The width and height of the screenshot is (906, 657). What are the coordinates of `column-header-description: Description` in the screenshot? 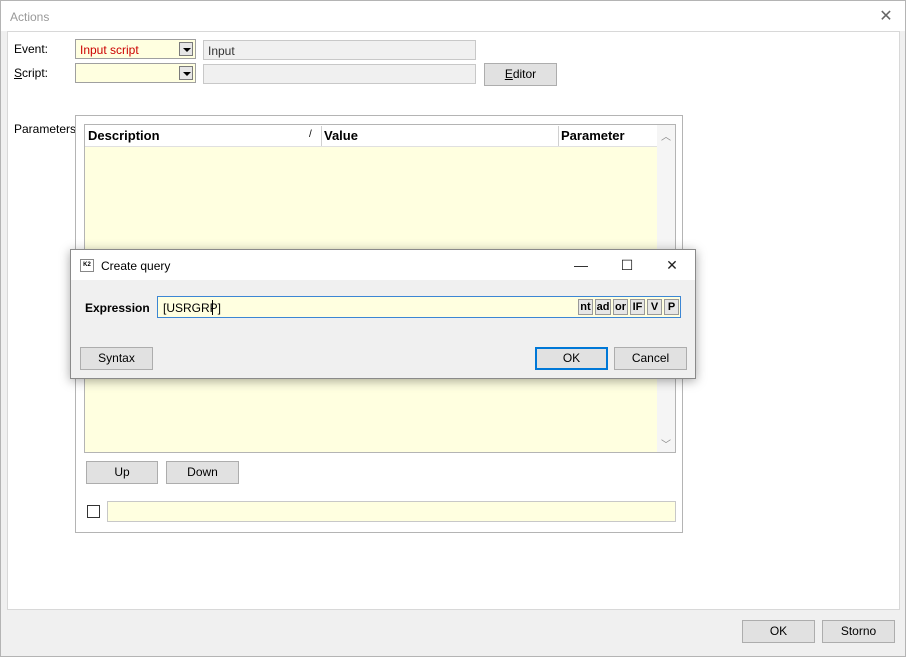 It's located at (124, 135).